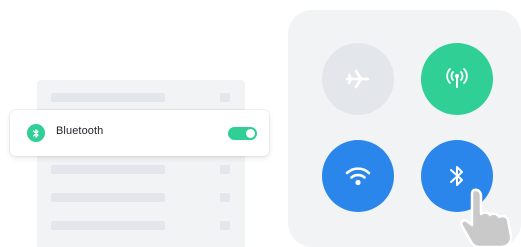 The height and width of the screenshot is (247, 521). I want to click on wifi-tile, so click(358, 176).